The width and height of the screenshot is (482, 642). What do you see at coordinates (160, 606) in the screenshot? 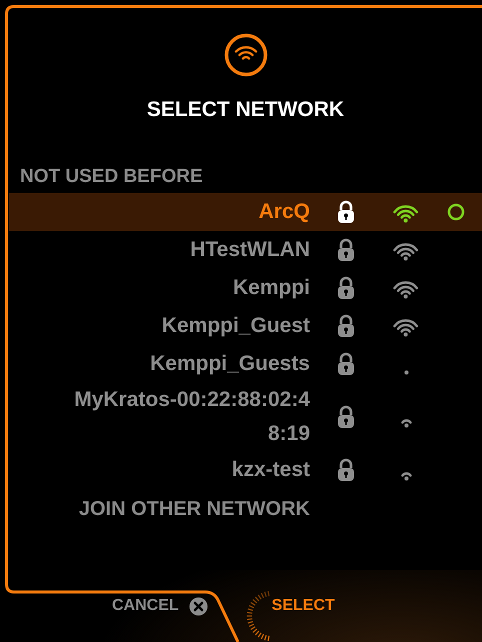
I see `cancel-button: CANCEL` at bounding box center [160, 606].